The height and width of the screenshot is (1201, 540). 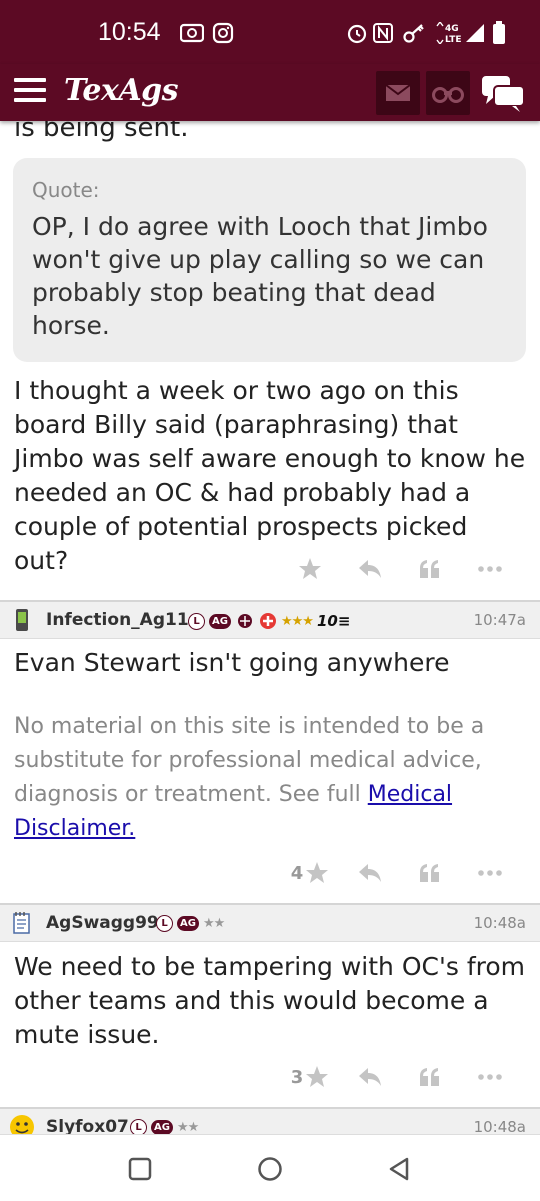 I want to click on screenshot-icon, so click(x=192, y=33).